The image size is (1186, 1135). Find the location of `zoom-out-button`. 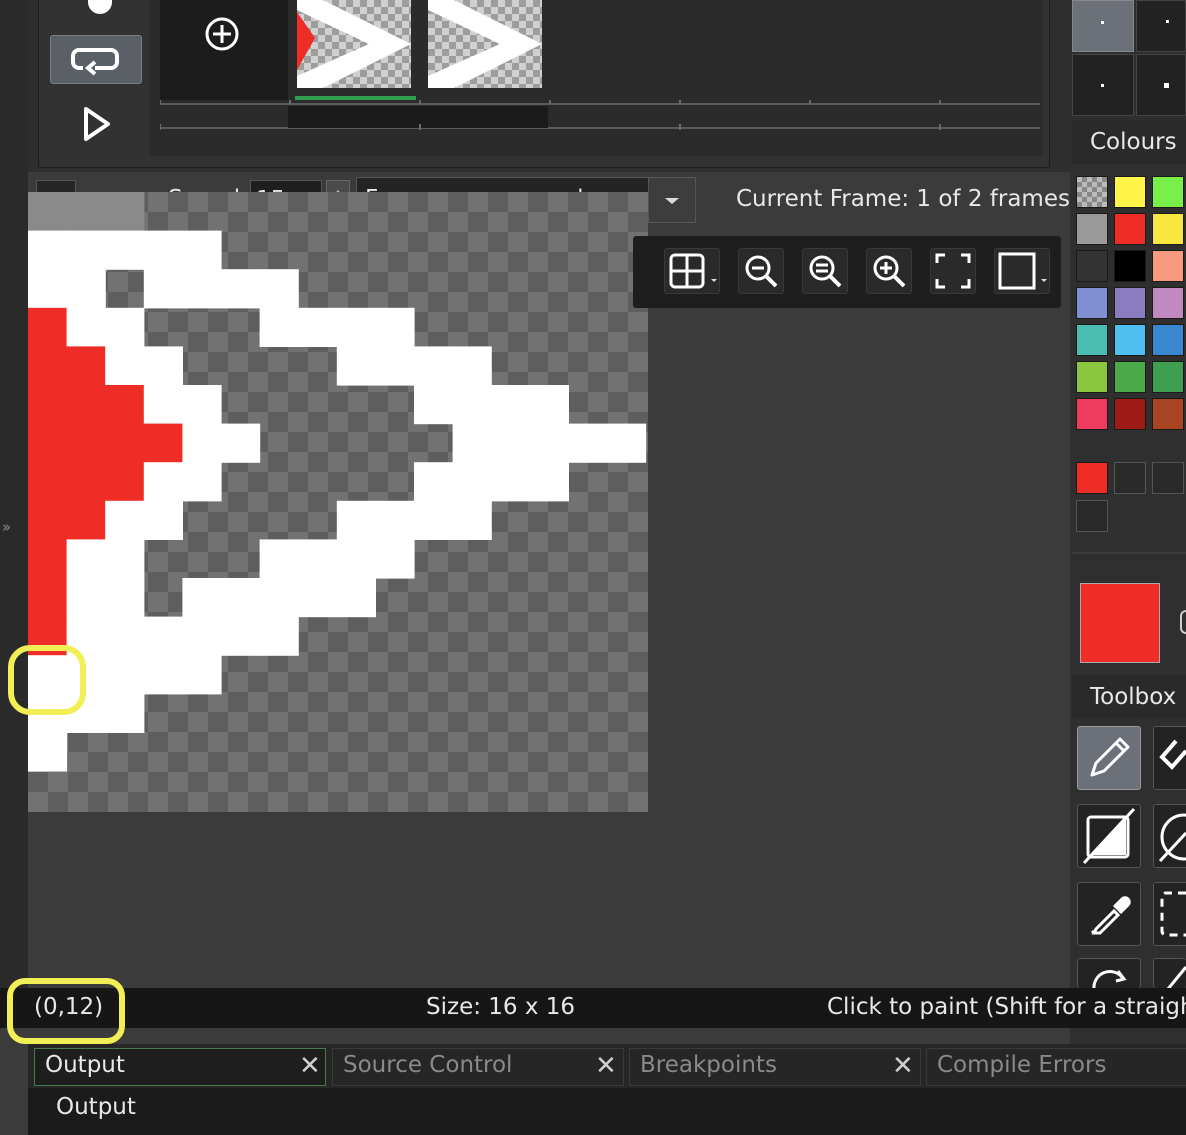

zoom-out-button is located at coordinates (761, 271).